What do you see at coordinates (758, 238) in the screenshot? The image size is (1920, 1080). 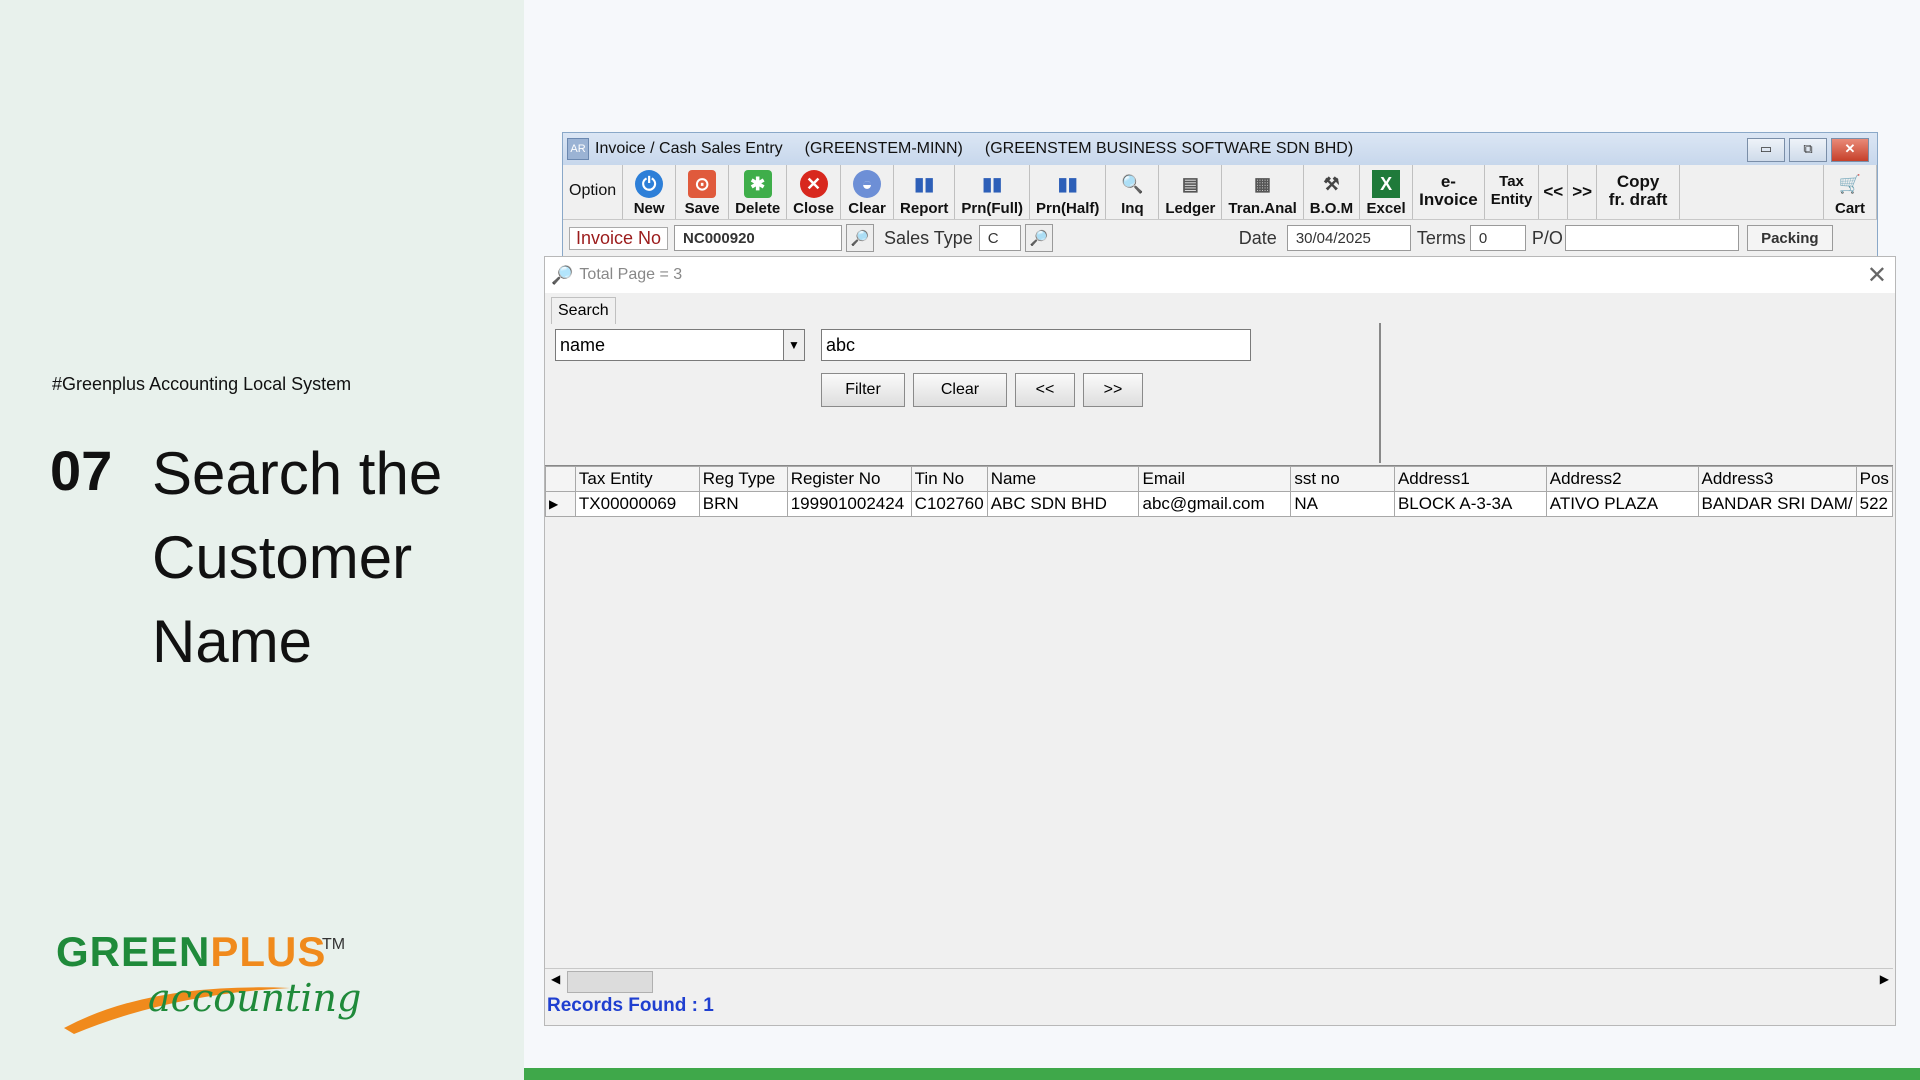 I see `invoice-no-field: NC000920` at bounding box center [758, 238].